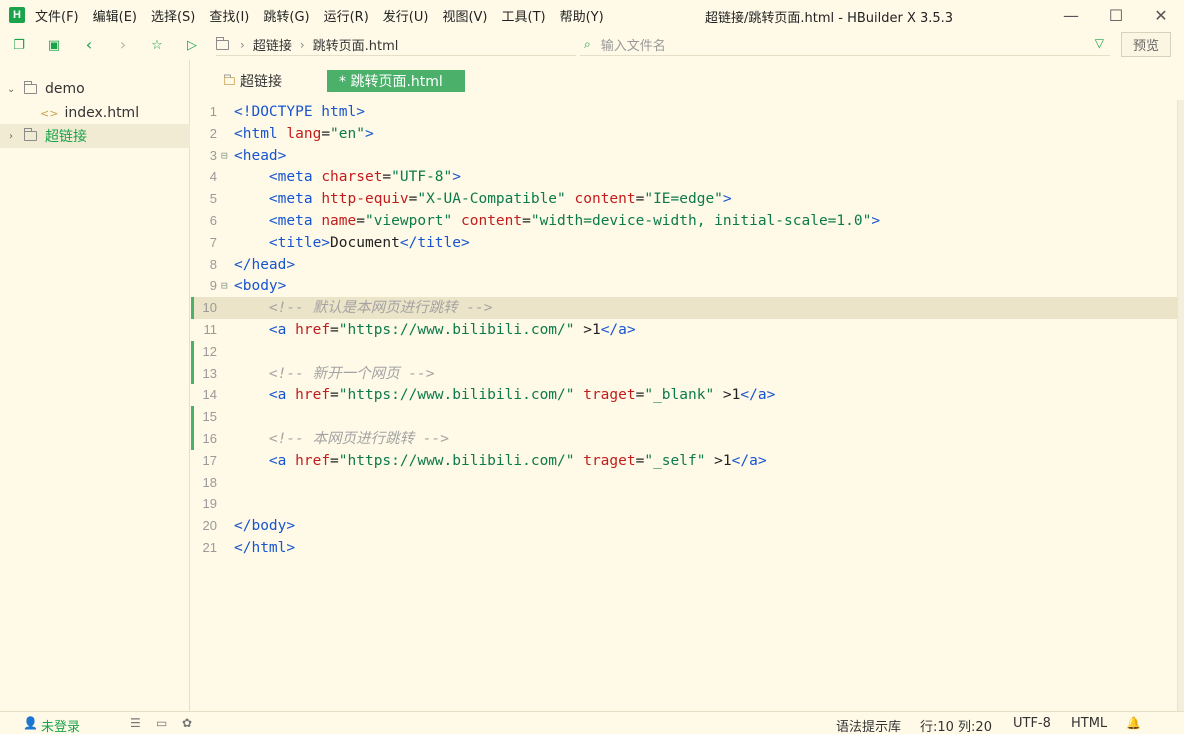 This screenshot has width=1184, height=734. What do you see at coordinates (684, 526) in the screenshot?
I see `code-line: 20 </body>` at bounding box center [684, 526].